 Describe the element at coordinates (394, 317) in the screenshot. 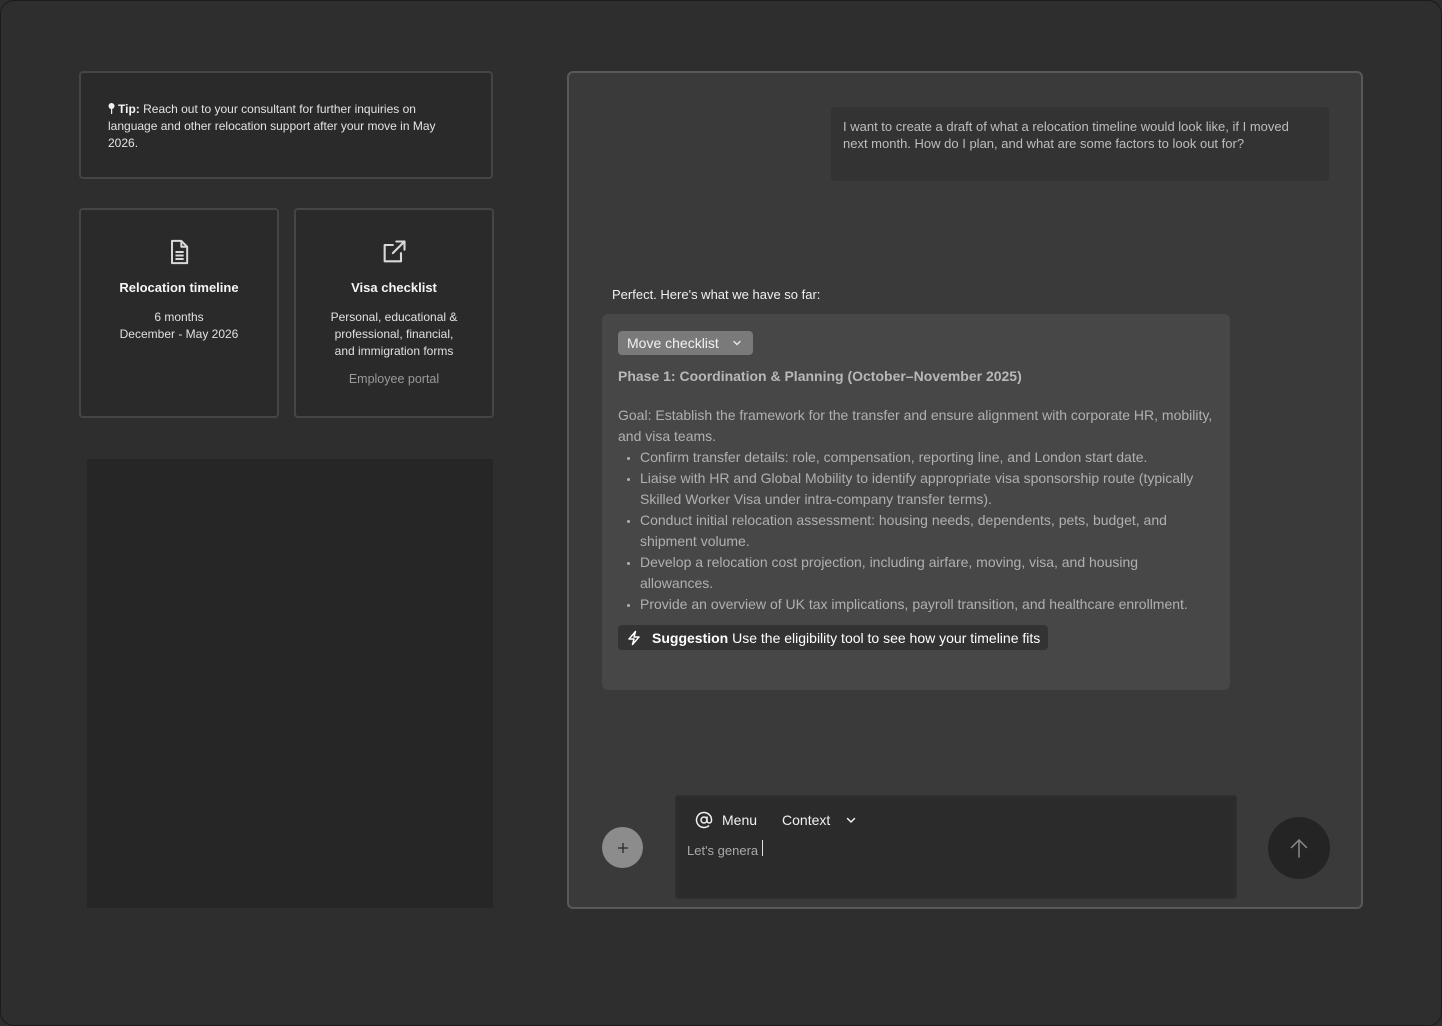

I see `card-line: Personal, educational &` at that location.